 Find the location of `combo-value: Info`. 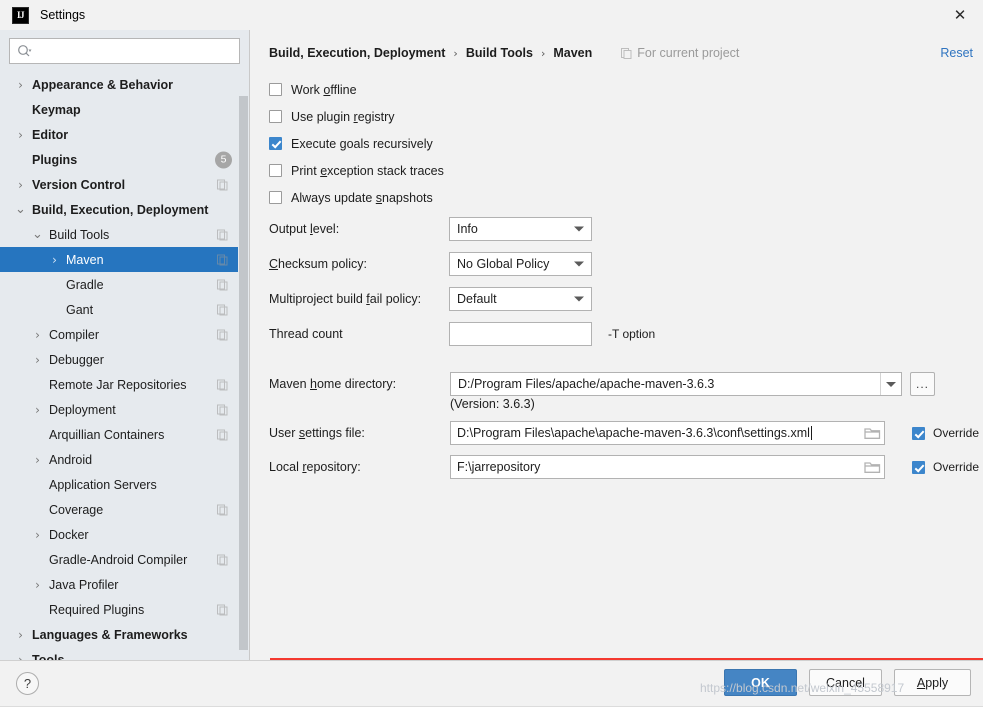

combo-value: Info is located at coordinates (467, 228).